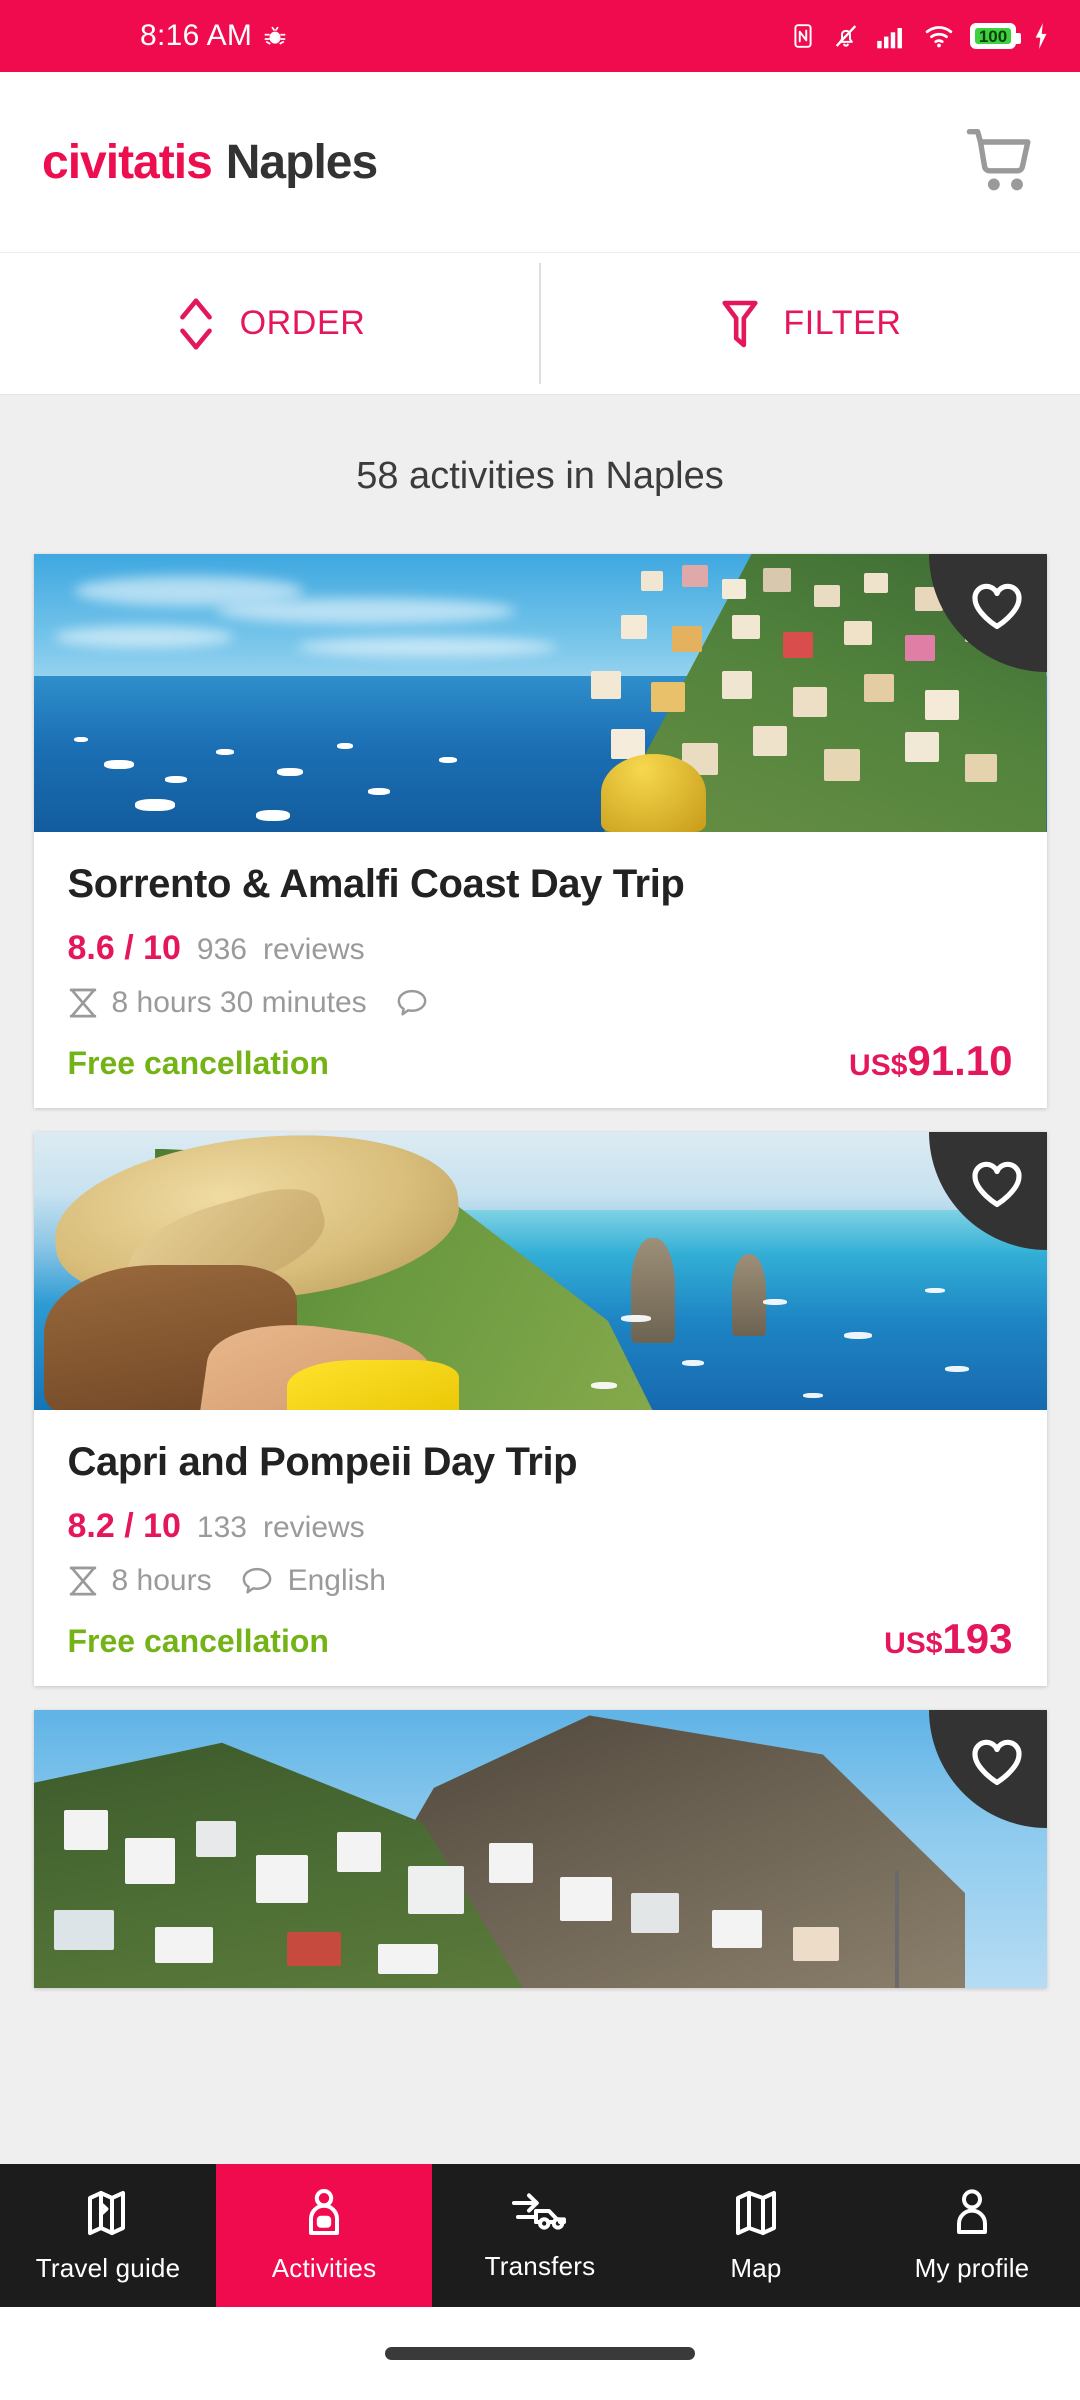 This screenshot has width=1080, height=2400. What do you see at coordinates (993, 36) in the screenshot?
I see `battery-percent: 100` at bounding box center [993, 36].